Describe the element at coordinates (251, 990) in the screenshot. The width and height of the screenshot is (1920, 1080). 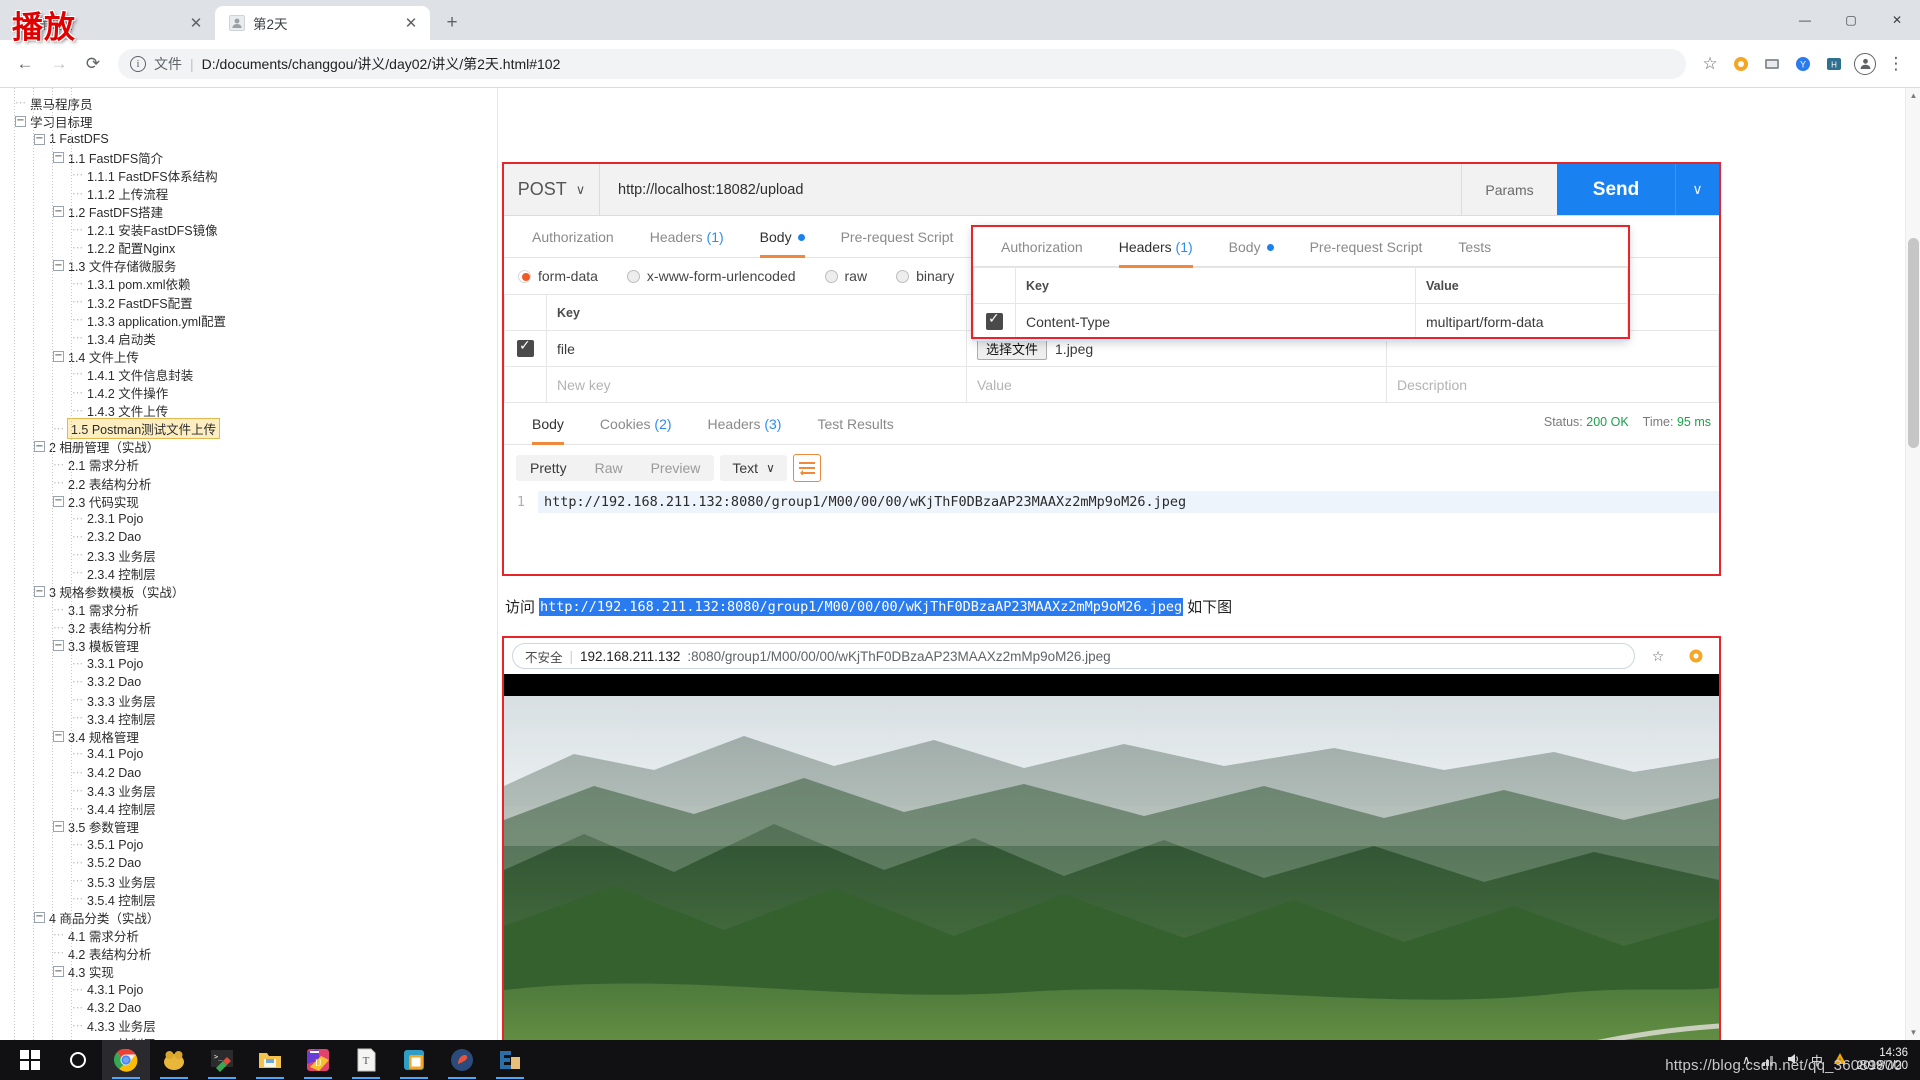
I see `toc-item: ⋯ 4.3.1 Pojo` at that location.